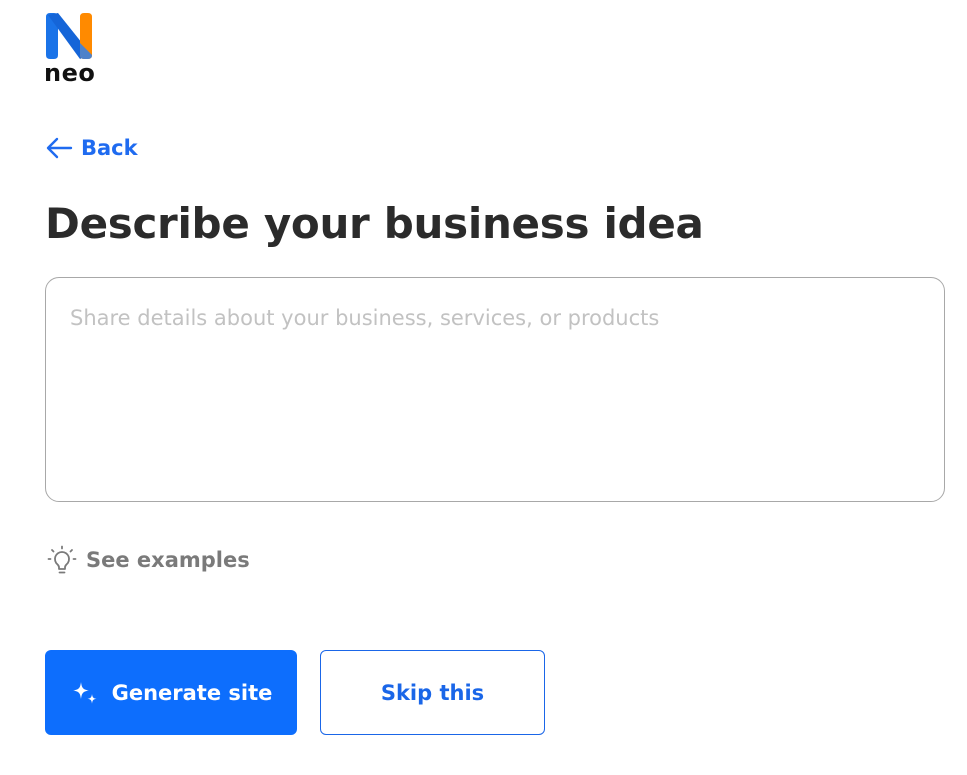 Image resolution: width=967 pixels, height=775 pixels. I want to click on skip-label: Skip this, so click(432, 692).